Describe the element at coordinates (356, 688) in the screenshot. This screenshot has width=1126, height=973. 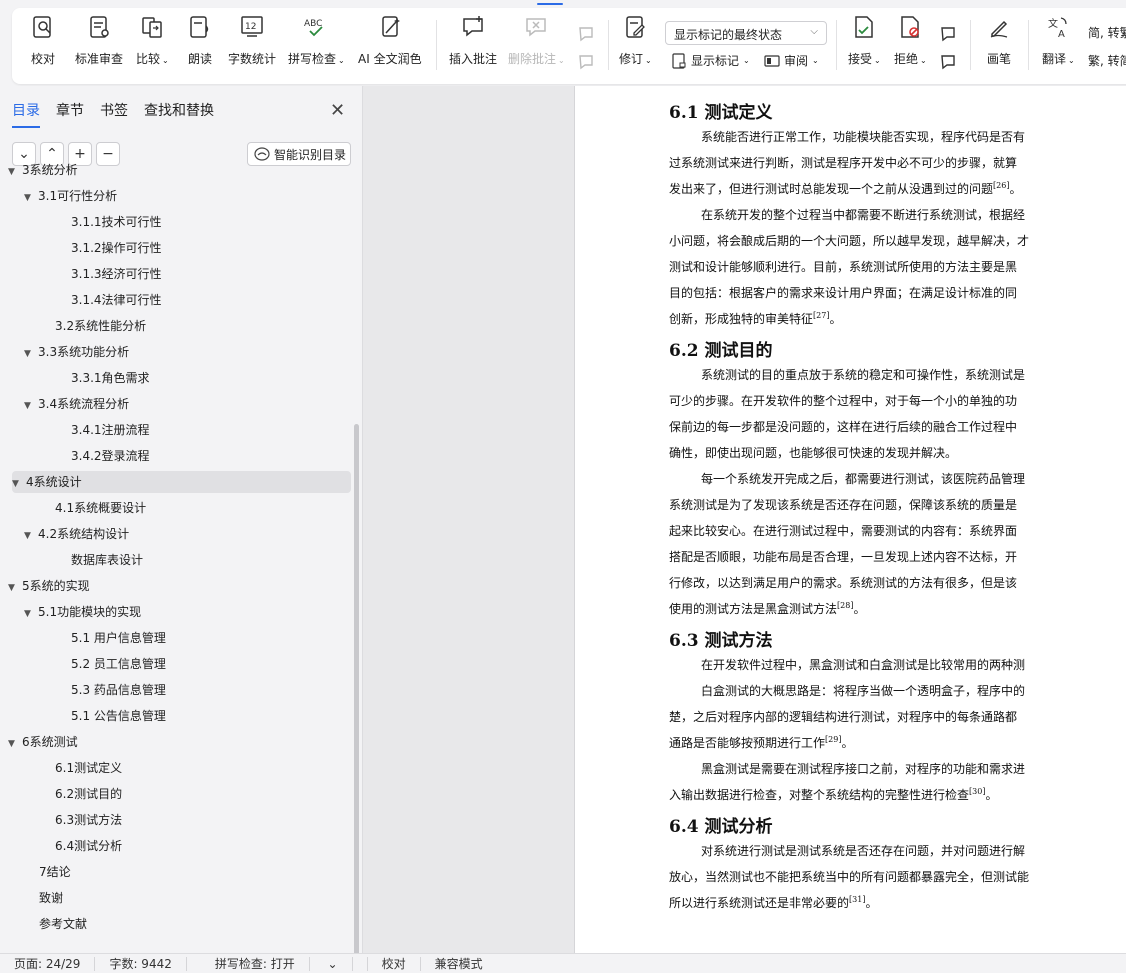
I see `scrollbar` at that location.